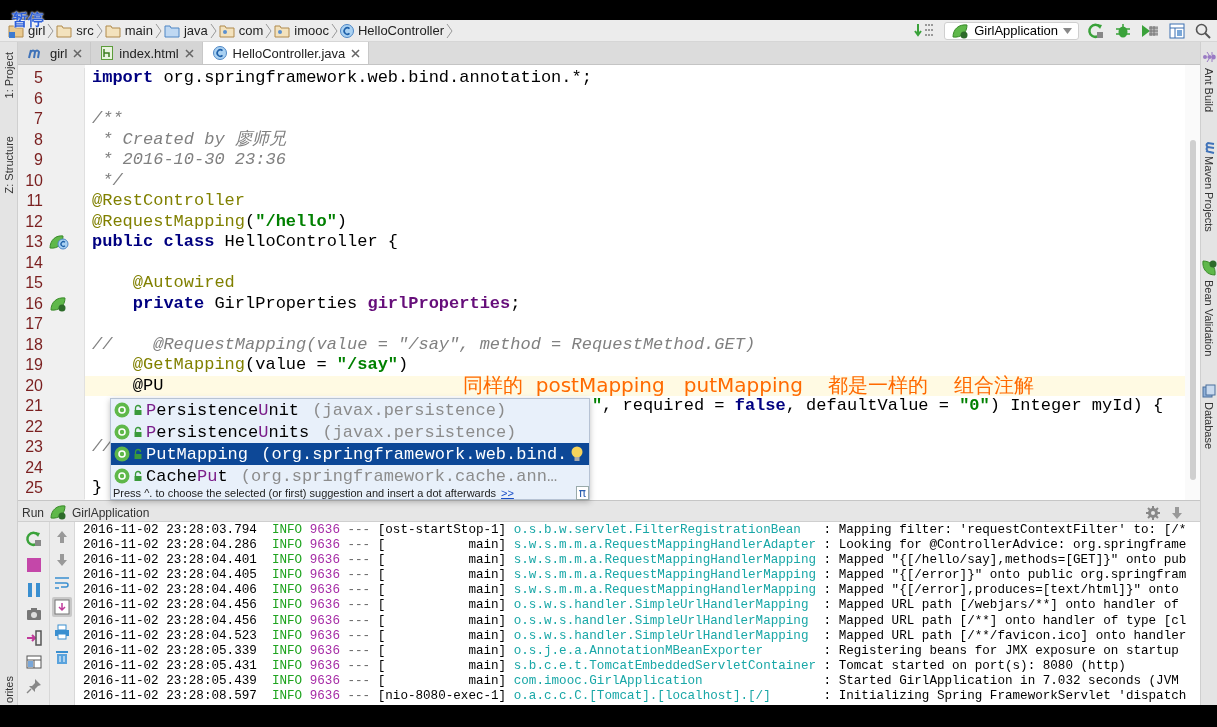  What do you see at coordinates (33, 426) in the screenshot?
I see `line-number: 22` at bounding box center [33, 426].